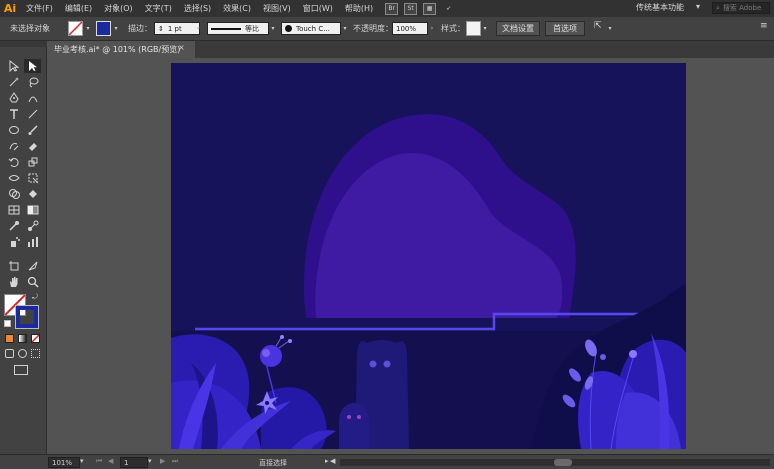 Image resolution: width=774 pixels, height=469 pixels. Describe the element at coordinates (359, 8) in the screenshot. I see `menu-help: 帮助(H)` at that location.